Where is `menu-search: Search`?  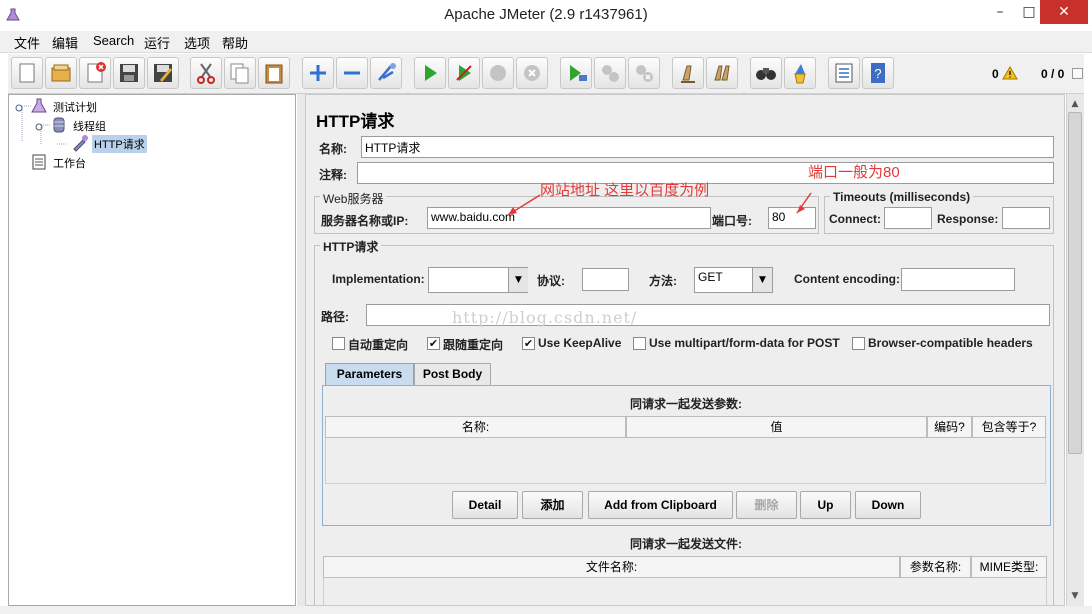
menu-search: Search is located at coordinates (113, 40).